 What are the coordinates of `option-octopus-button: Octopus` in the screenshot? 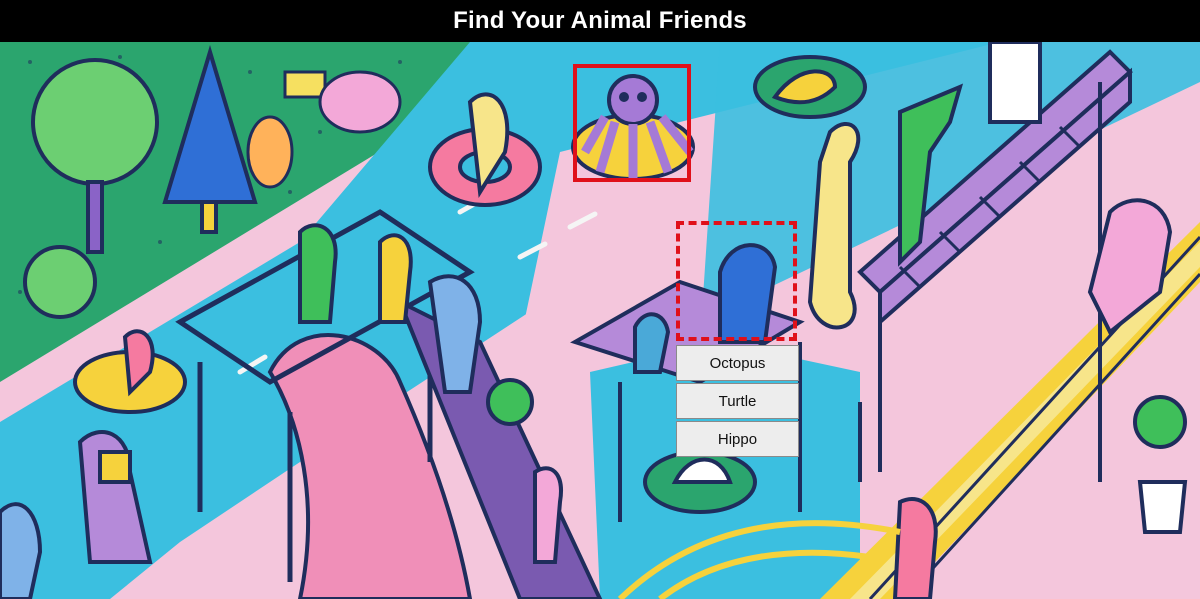 It's located at (737, 363).